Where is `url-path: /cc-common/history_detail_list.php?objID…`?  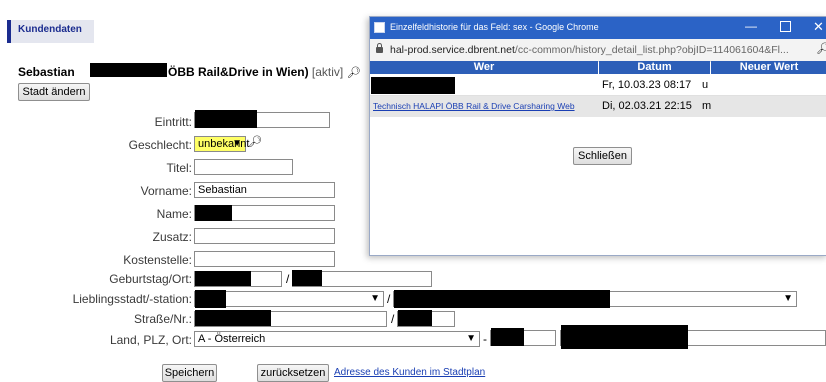 url-path: /cc-common/history_detail_list.php?objID… is located at coordinates (651, 50).